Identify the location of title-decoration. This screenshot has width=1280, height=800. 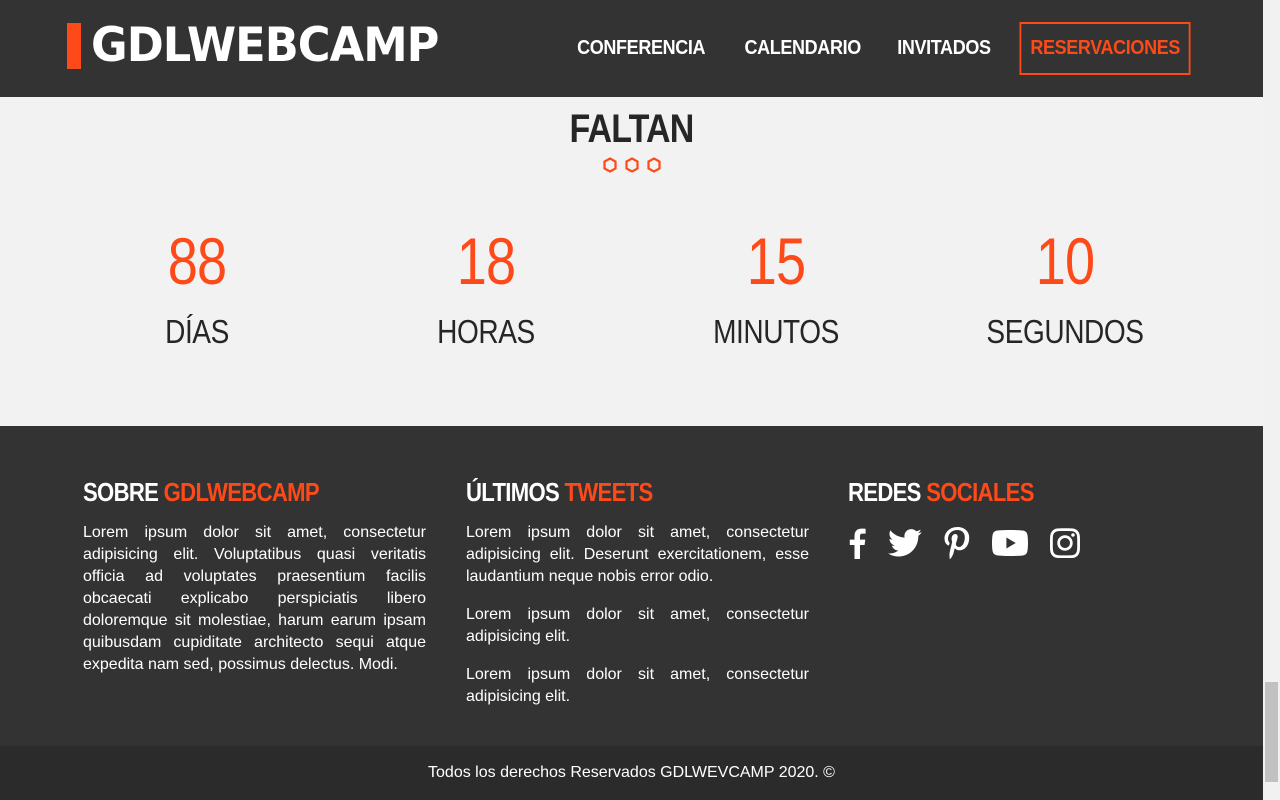
(631, 165).